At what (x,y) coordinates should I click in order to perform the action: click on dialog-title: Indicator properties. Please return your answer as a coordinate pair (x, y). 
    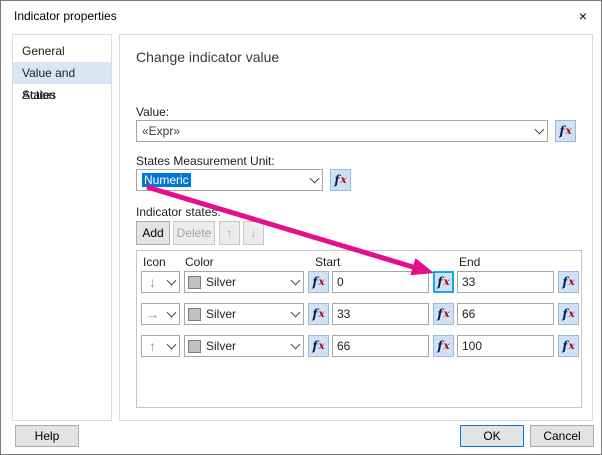
    Looking at the image, I should click on (65, 16).